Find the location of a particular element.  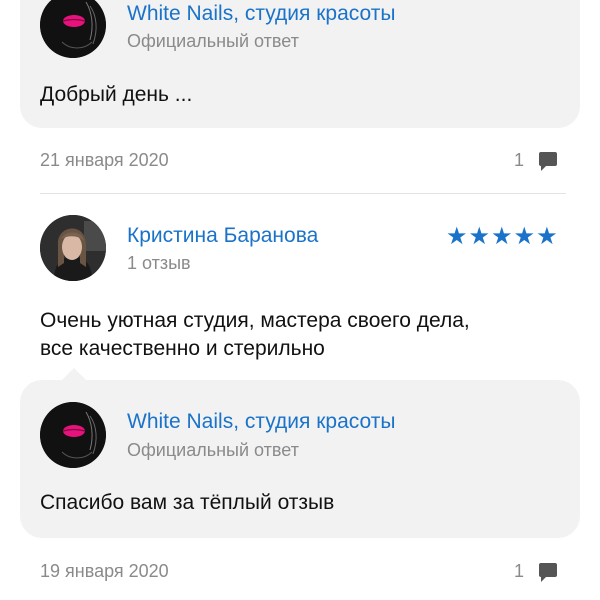

user-photo is located at coordinates (73, 248).